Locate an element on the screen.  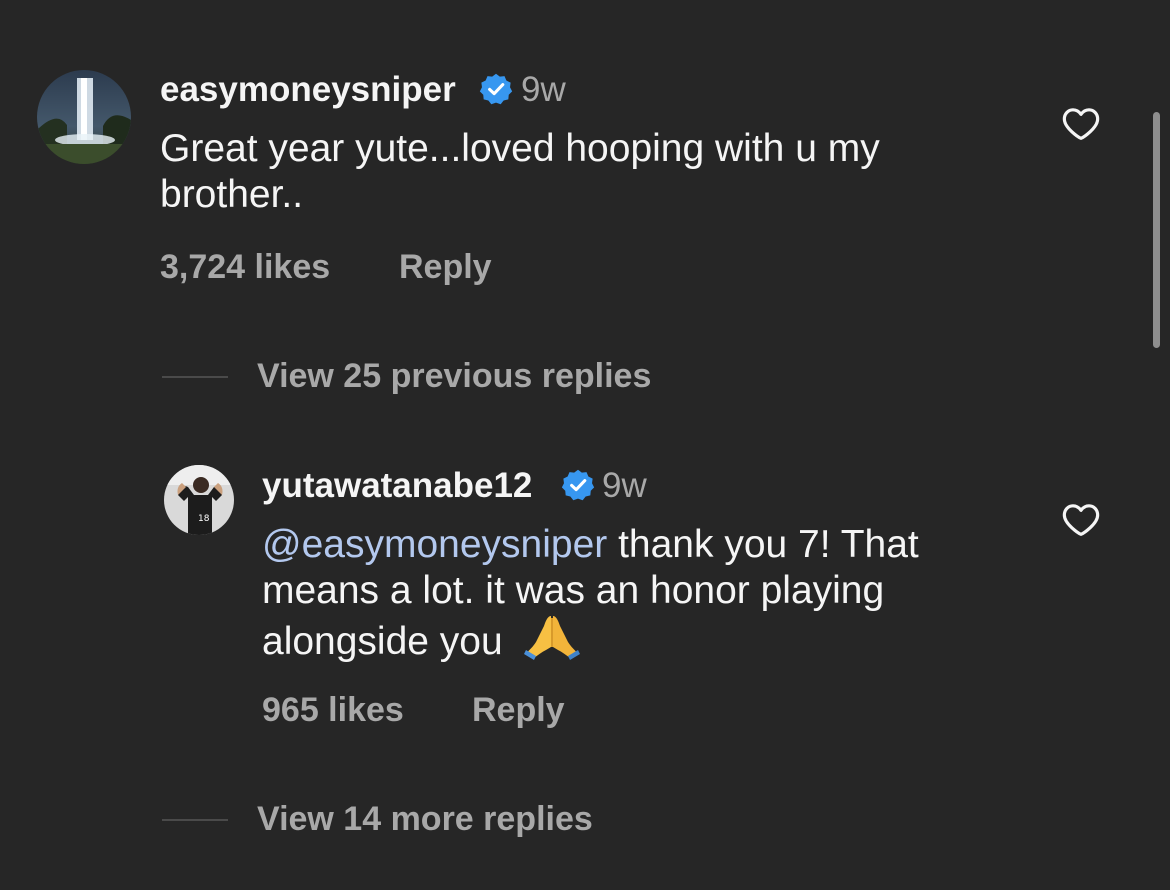
reply-timestamp: 9w is located at coordinates (624, 485).